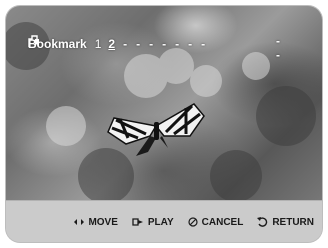  Describe the element at coordinates (222, 222) in the screenshot. I see `cancel-label: CANCEL` at that location.